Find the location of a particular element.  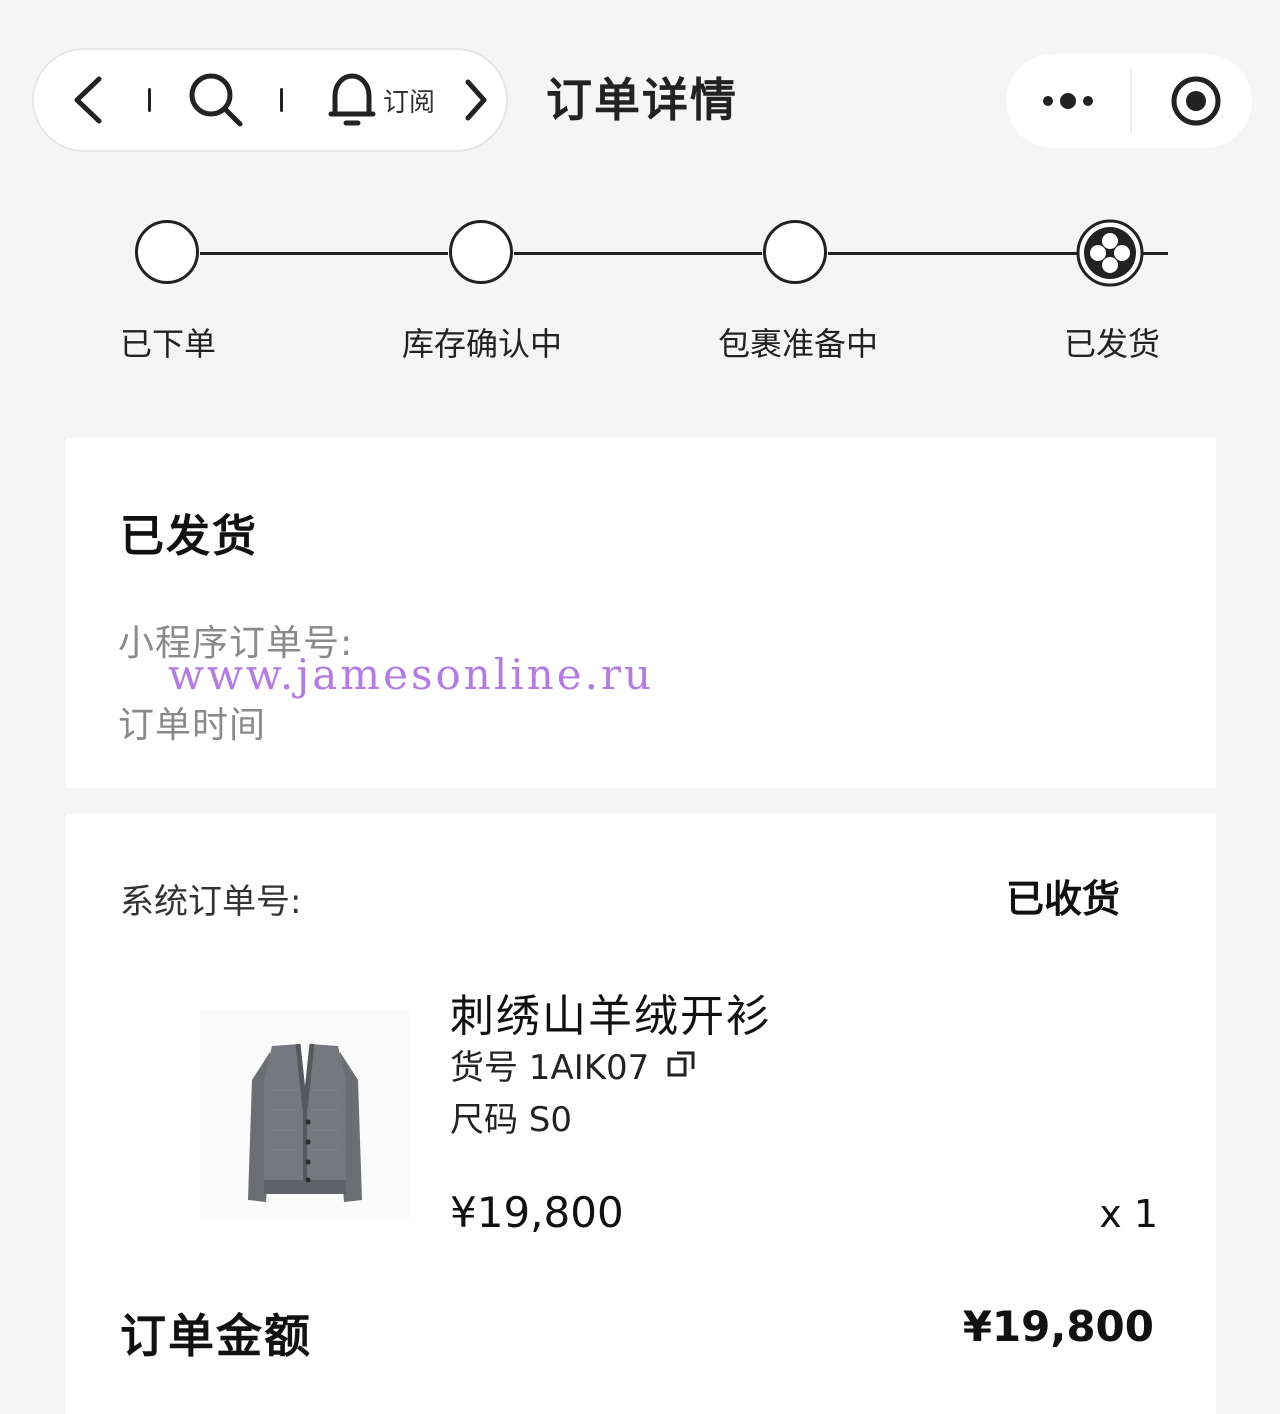

product-name: 刺绣山羊绒开衫 is located at coordinates (611, 1016).